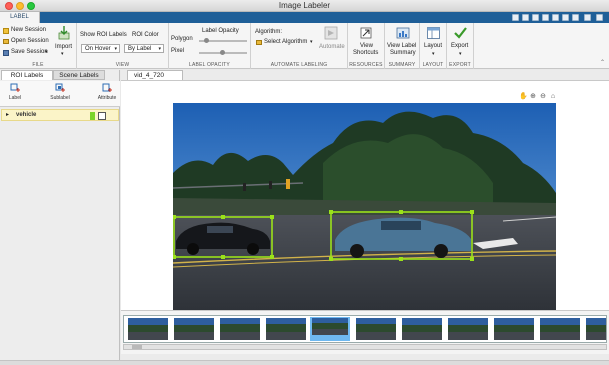 Image resolution: width=609 pixels, height=365 pixels. I want to click on pixel-opacity-knob, so click(222, 52).